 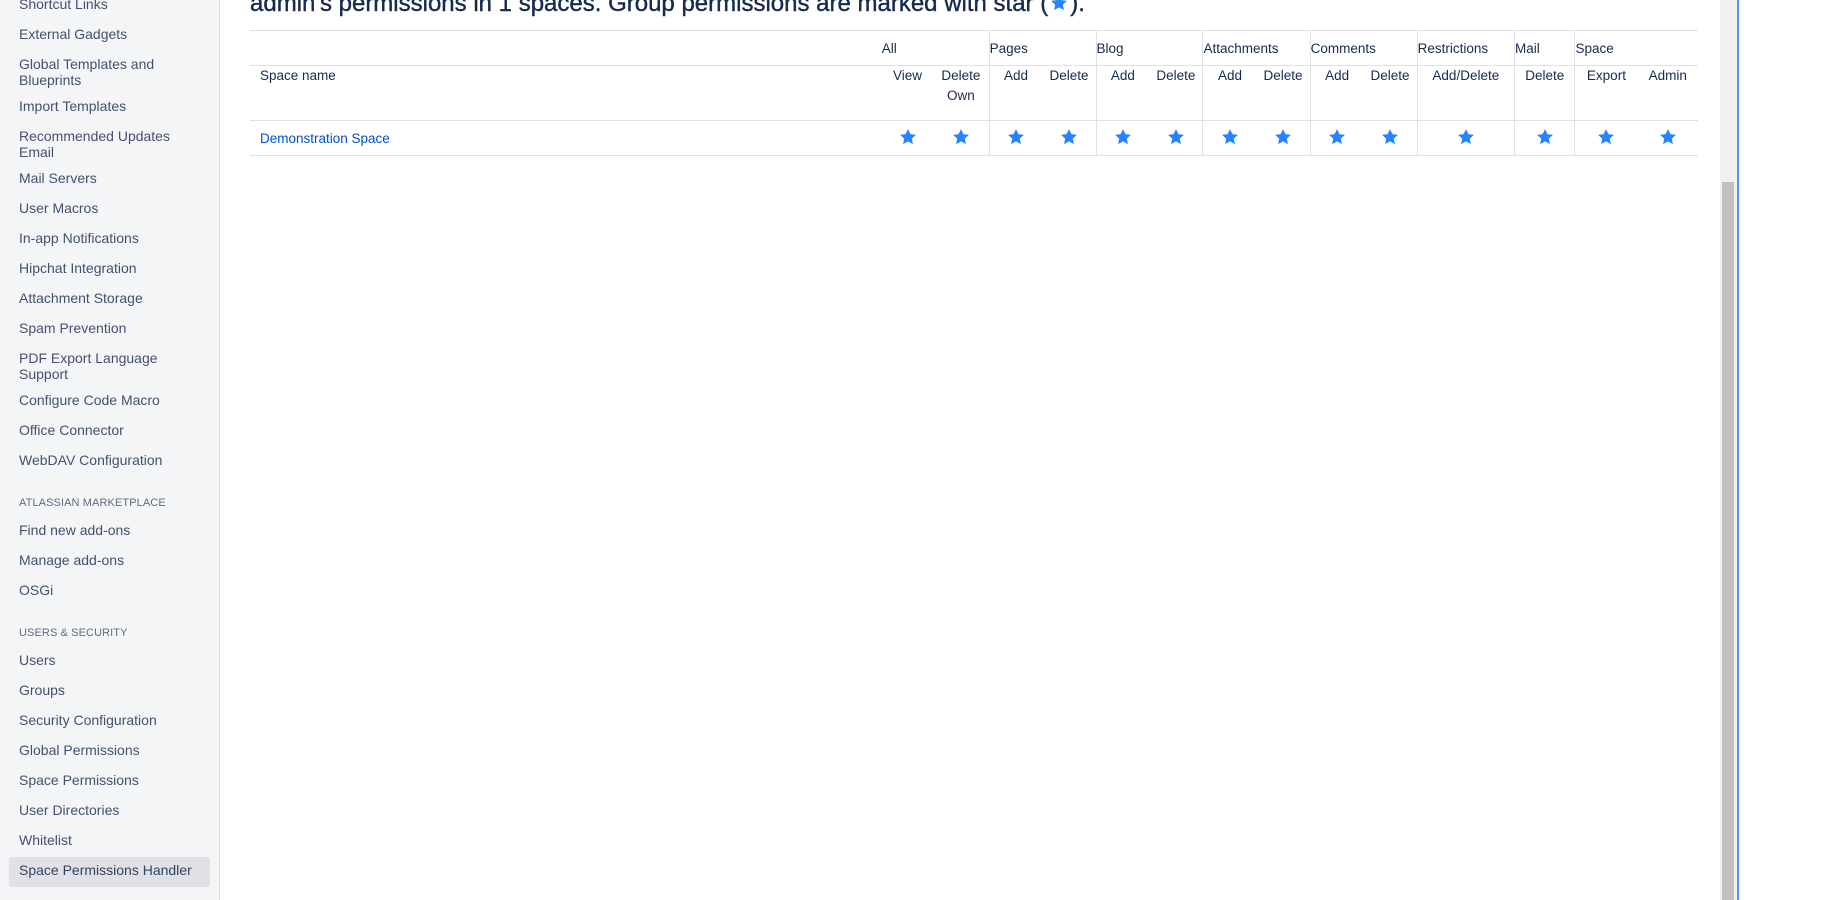 I want to click on perm-cell-all-view, so click(x=907, y=138).